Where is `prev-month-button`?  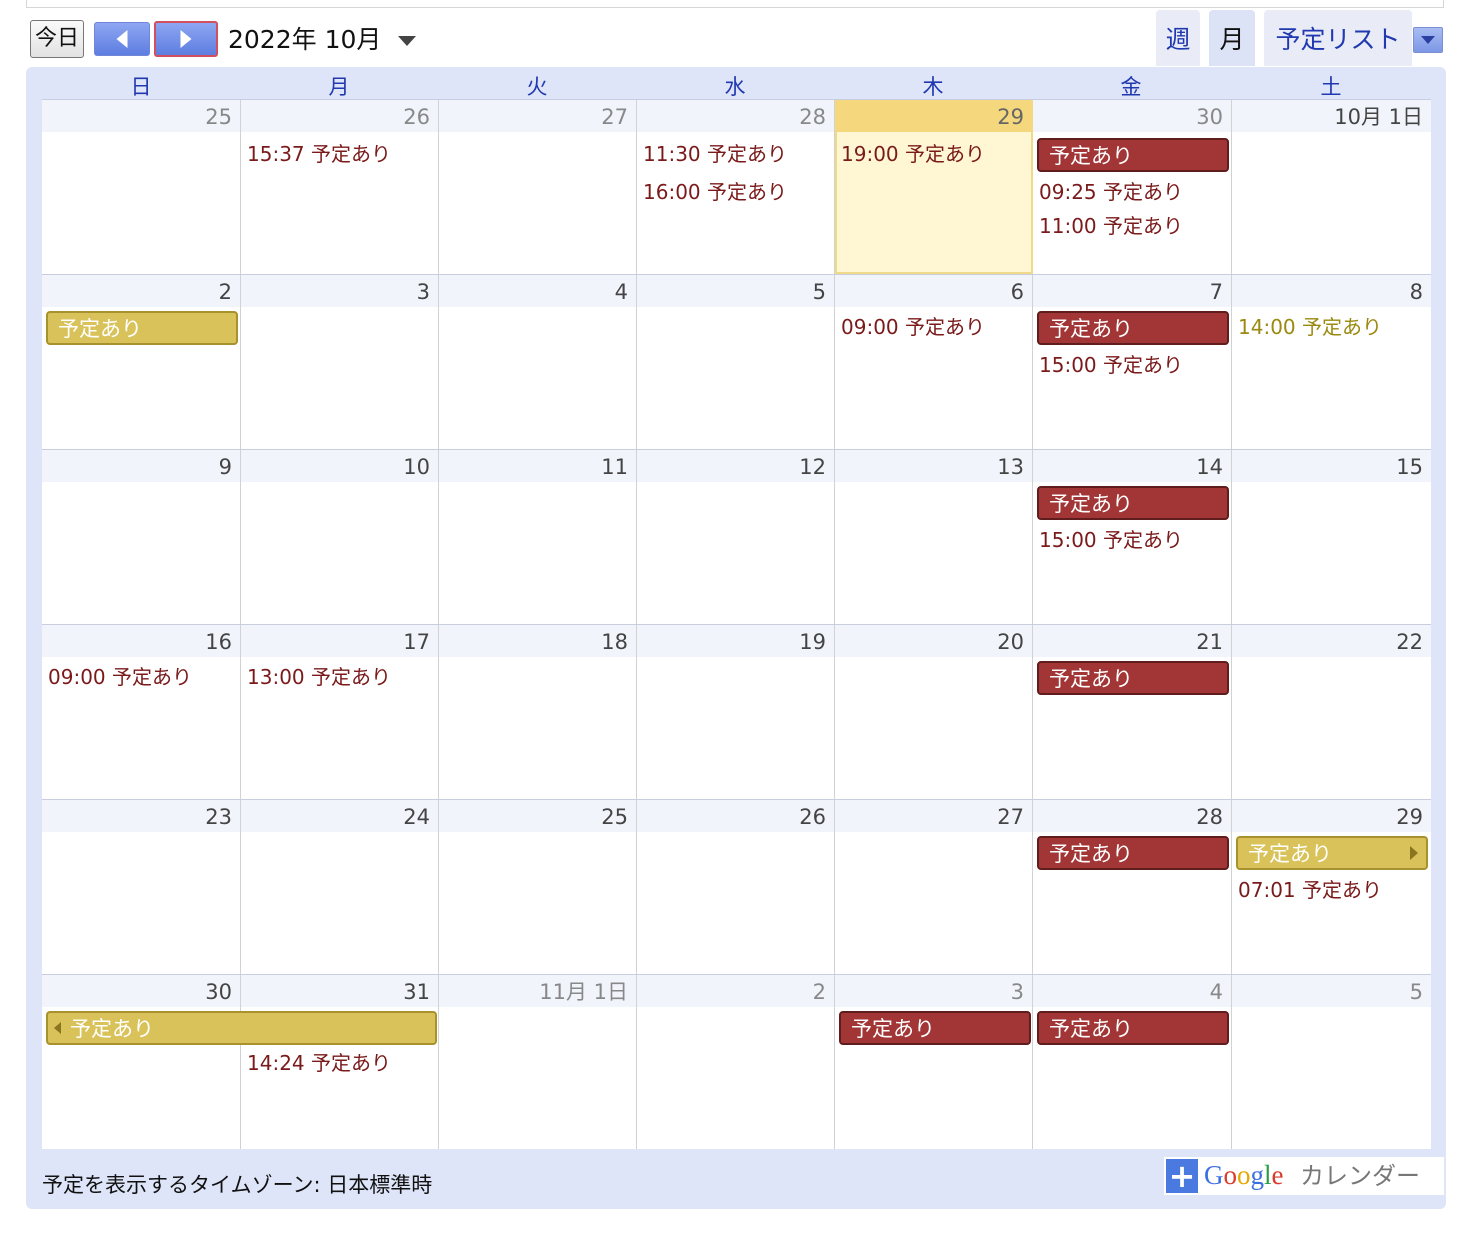
prev-month-button is located at coordinates (122, 39).